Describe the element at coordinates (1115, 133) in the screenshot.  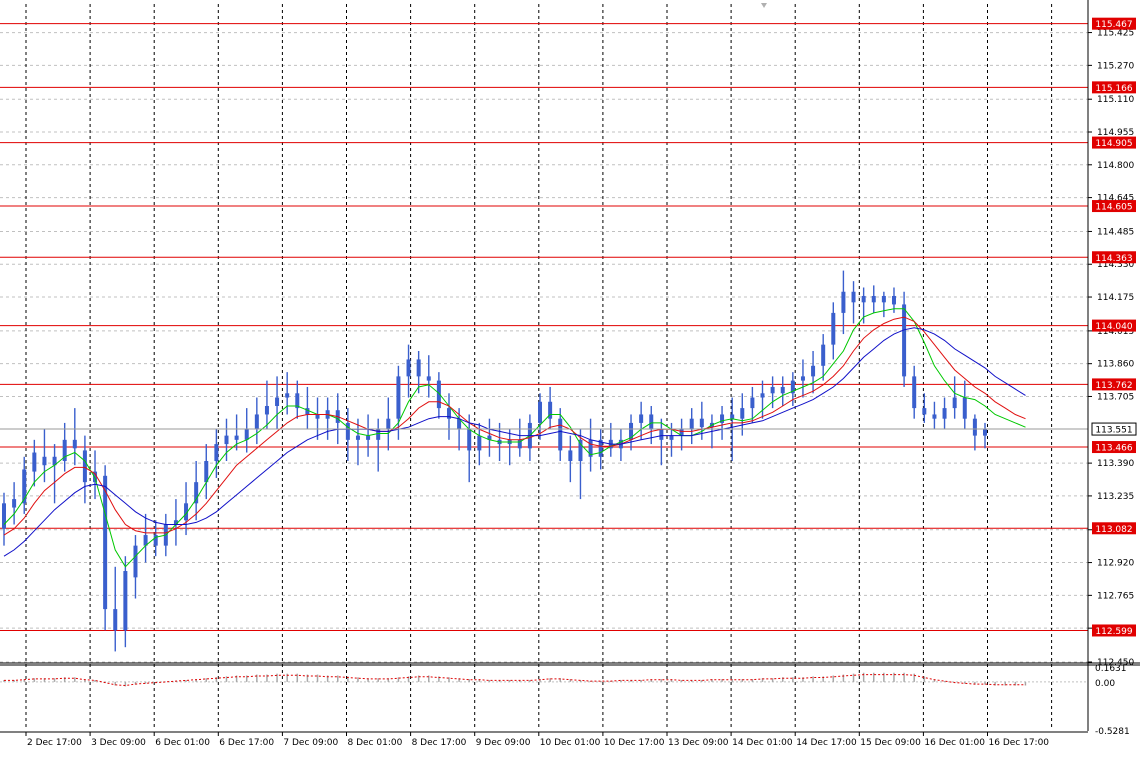
I see `price-tick-label: 114.955` at that location.